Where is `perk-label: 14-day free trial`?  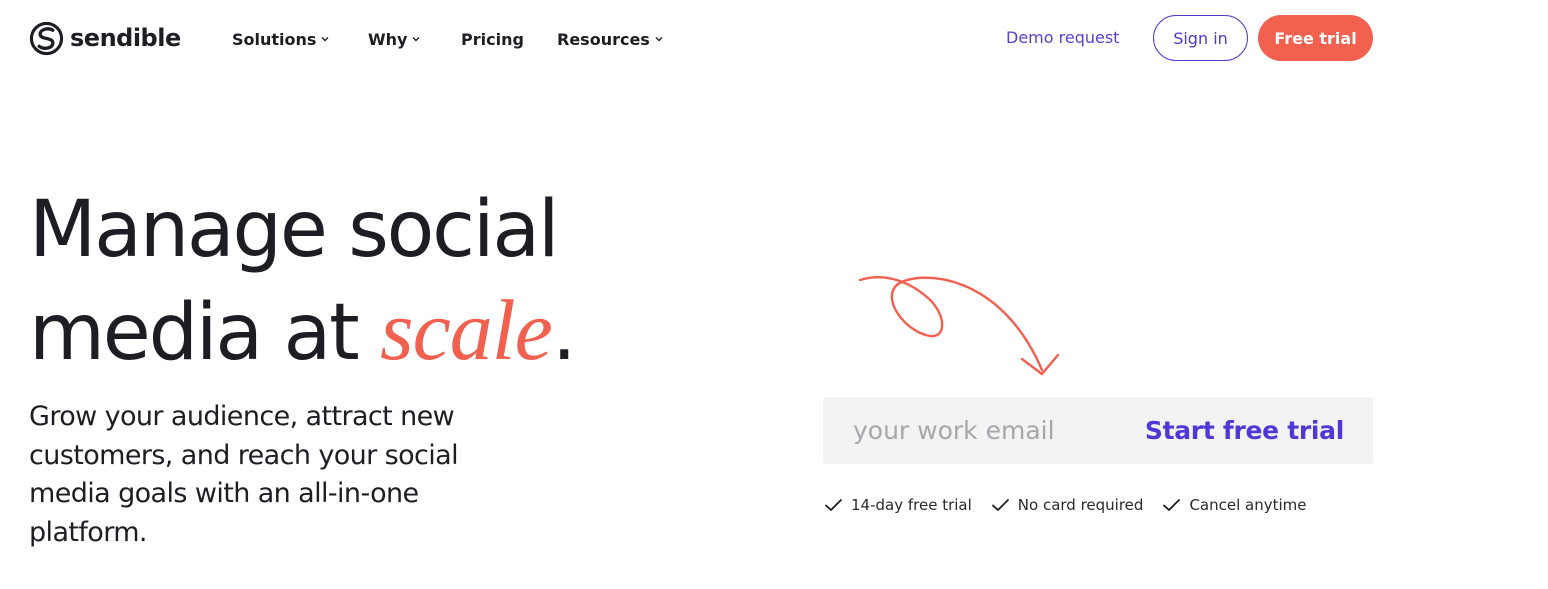 perk-label: 14-day free trial is located at coordinates (911, 505).